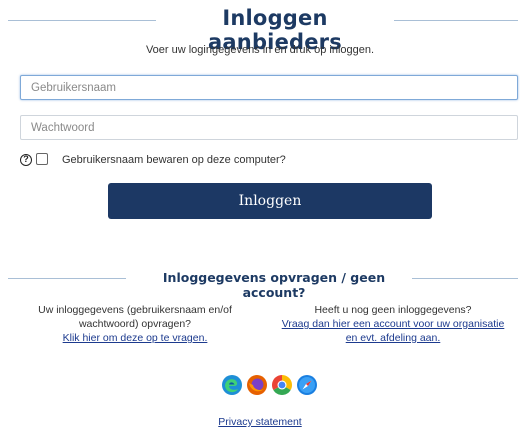  I want to click on header: Inloggen aanbieders, so click(263, 30).